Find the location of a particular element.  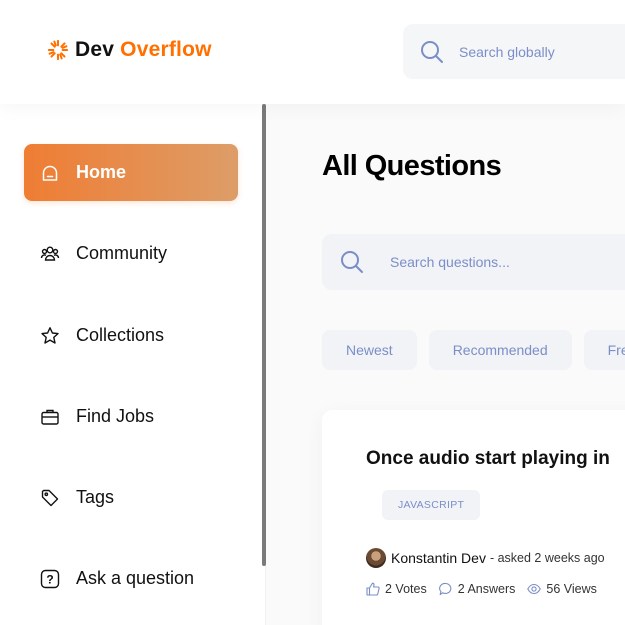

sidebar-item-label: Tags is located at coordinates (95, 497).